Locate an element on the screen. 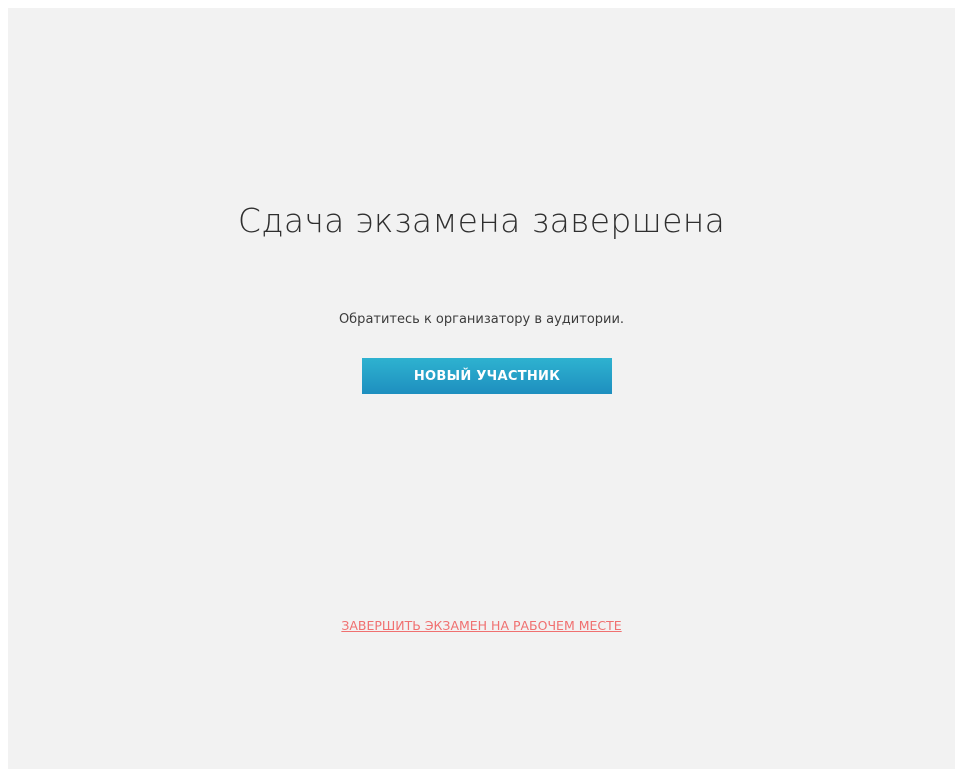 The image size is (955, 769). finish-exam-link: ЗАВЕРШИТЬ ЭКЗАМЕН НА РАБОЧЕМ МЕСТЕ is located at coordinates (481, 625).